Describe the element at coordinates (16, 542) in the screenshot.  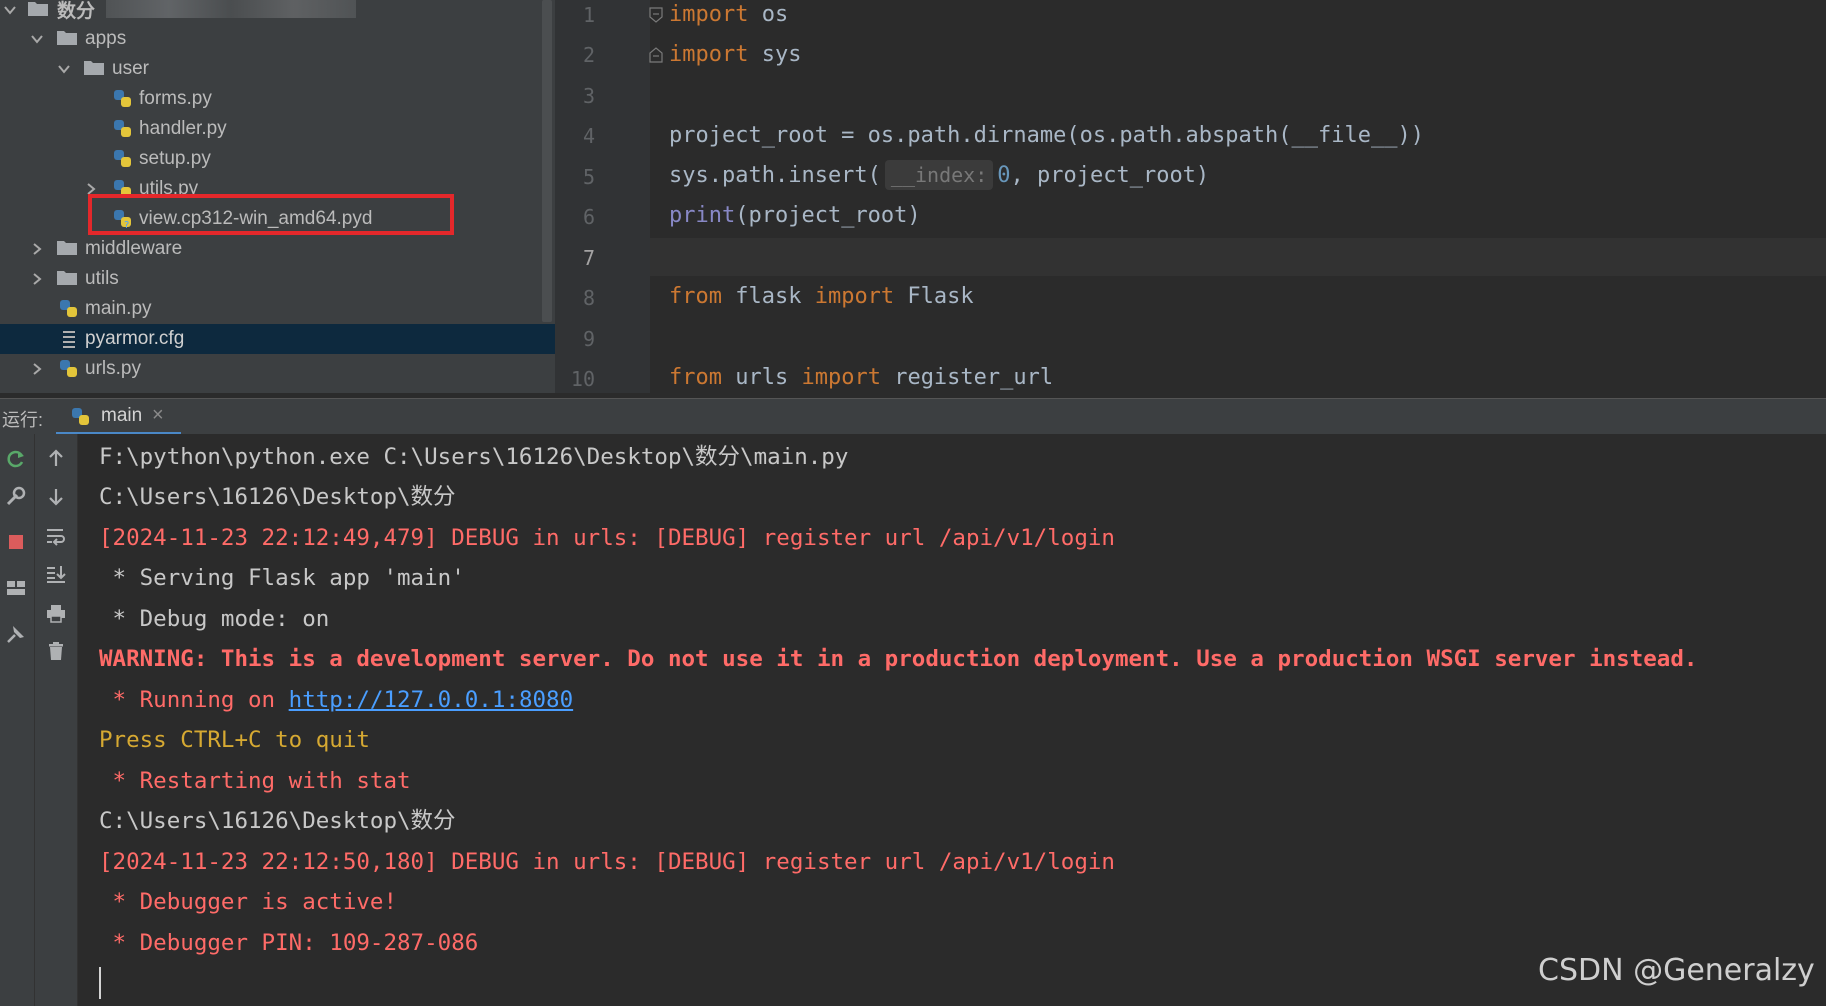
I see `stop-icon` at that location.